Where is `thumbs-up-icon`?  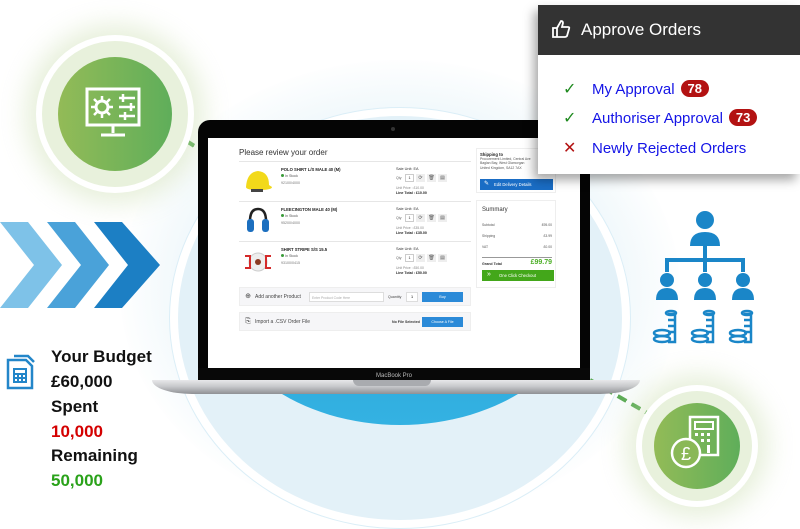 thumbs-up-icon is located at coordinates (561, 29).